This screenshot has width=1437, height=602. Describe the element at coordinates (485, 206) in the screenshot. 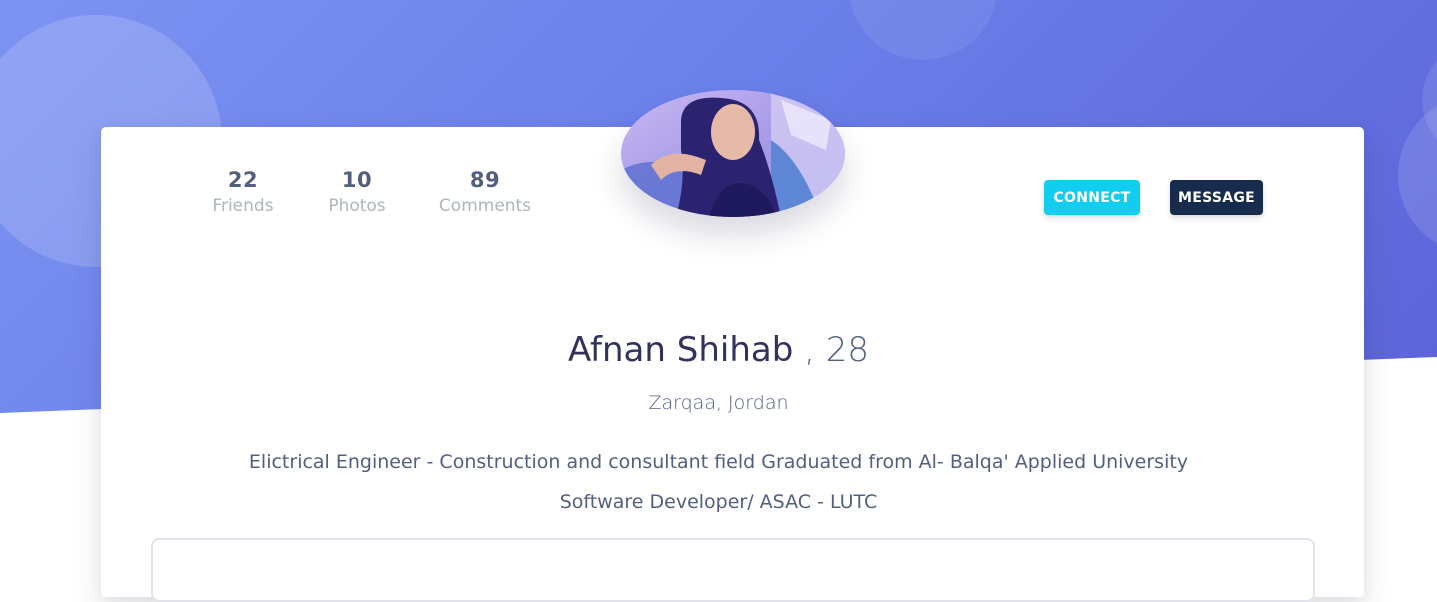

I see `stat-label: Comments` at that location.